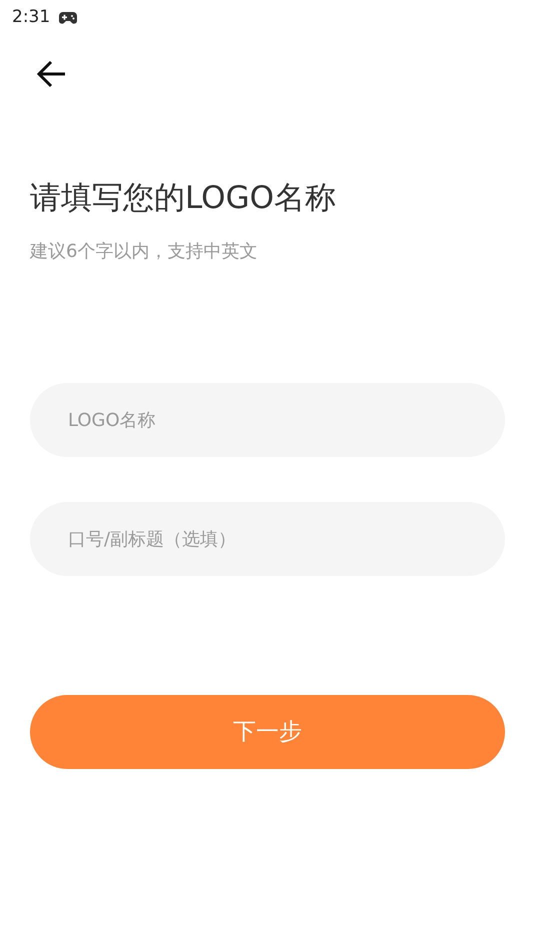 The image size is (535, 951). I want to click on text-field: 口号/副标题（选填）, so click(267, 539).